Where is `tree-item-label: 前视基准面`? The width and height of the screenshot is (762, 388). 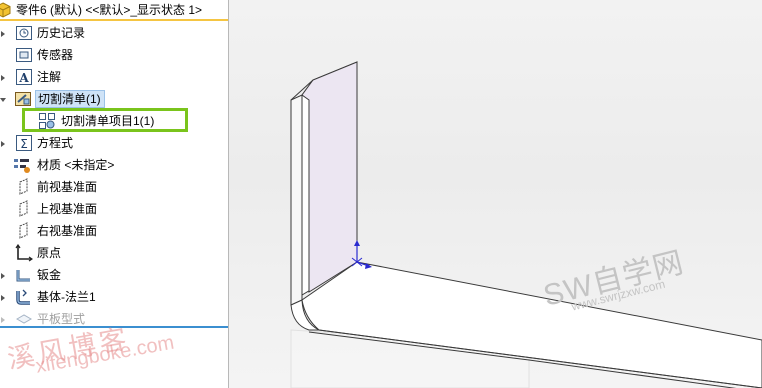
tree-item-label: 前视基准面 is located at coordinates (67, 187).